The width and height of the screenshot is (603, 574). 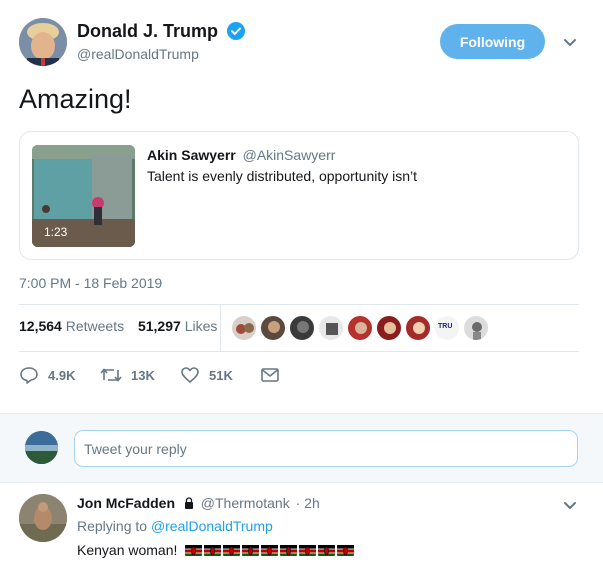 I want to click on liker-badge-text: TRU, so click(x=445, y=326).